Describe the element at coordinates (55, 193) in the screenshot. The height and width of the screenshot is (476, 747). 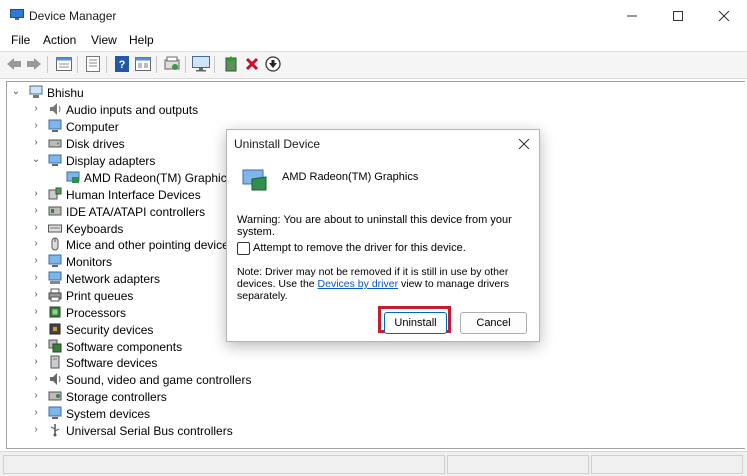
I see `hid-icon` at that location.